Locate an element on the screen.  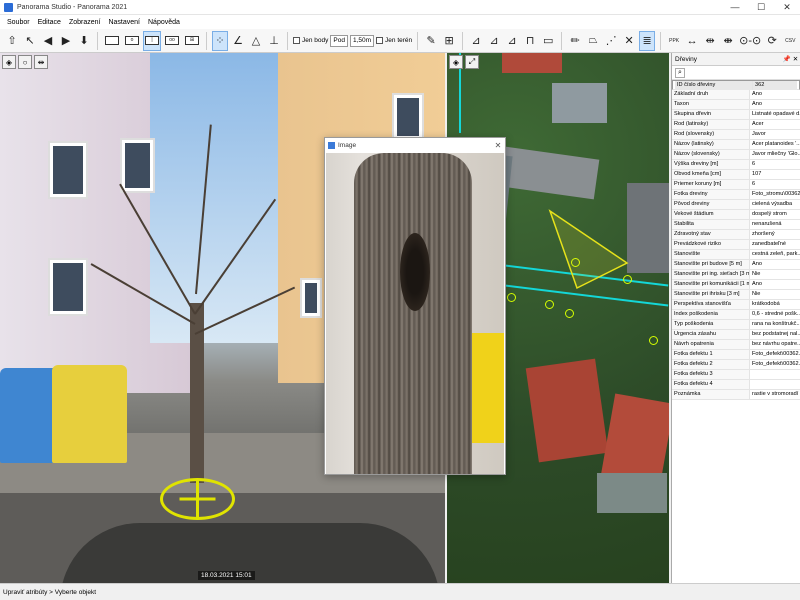
distance-input: 1,50m is located at coordinates (362, 40).